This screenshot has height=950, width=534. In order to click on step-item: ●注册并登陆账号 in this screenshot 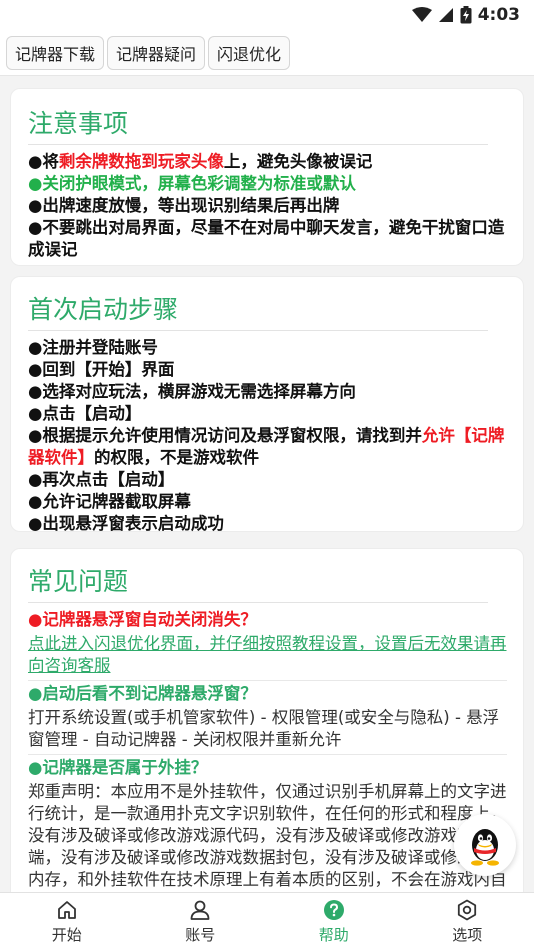, I will do `click(93, 347)`.